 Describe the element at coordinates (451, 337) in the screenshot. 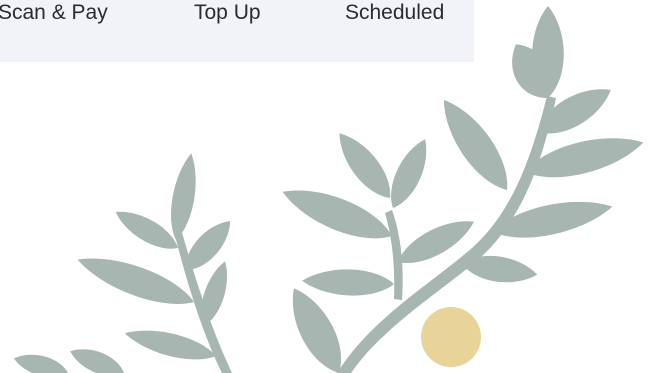

I see `berry-icon` at that location.